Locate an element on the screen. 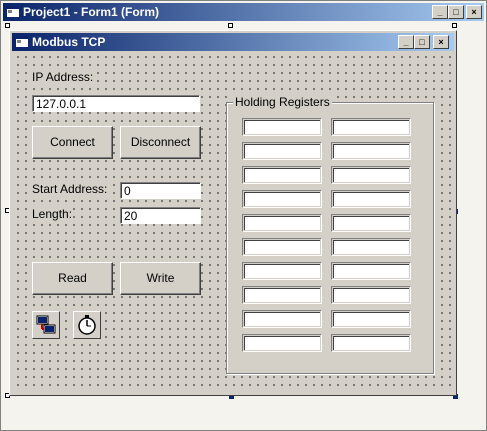 The height and width of the screenshot is (431, 487). form-titlebar: Modbus TCP _ □ × is located at coordinates (233, 42).